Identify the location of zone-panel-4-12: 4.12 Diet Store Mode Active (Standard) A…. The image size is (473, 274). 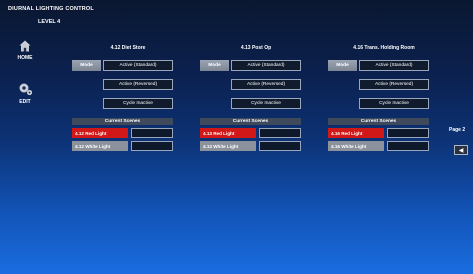
(128, 98).